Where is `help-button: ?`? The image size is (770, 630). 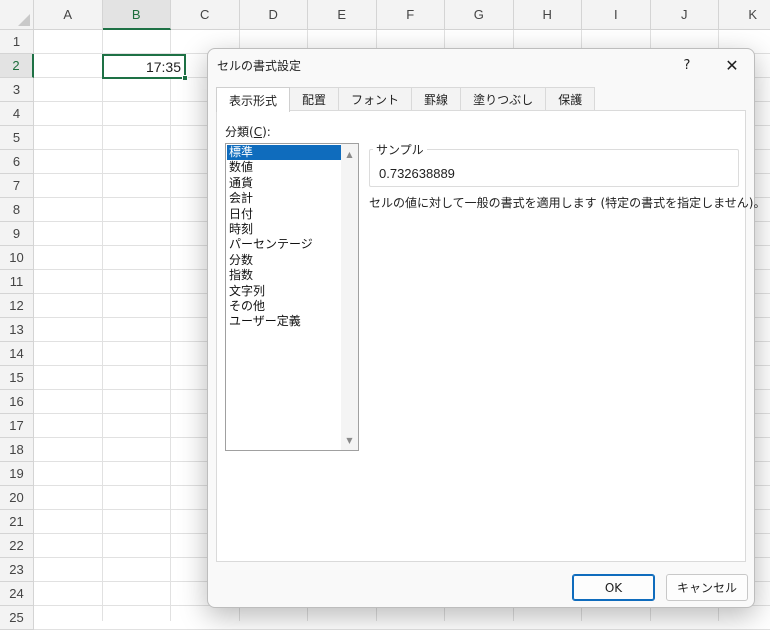 help-button: ? is located at coordinates (687, 65).